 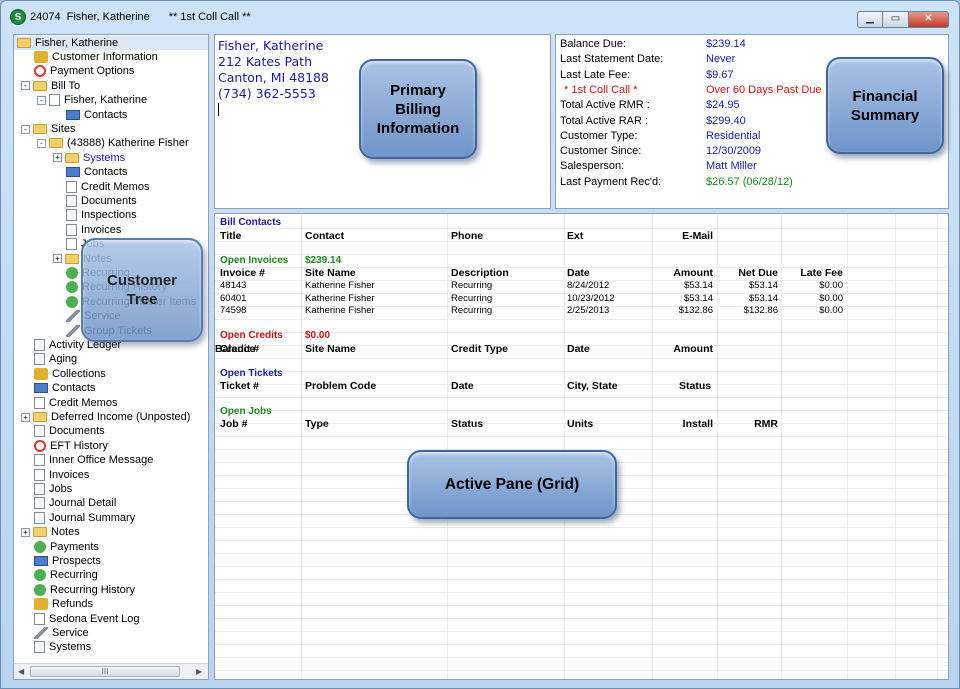 What do you see at coordinates (41, 561) in the screenshot?
I see `prospects-icon` at bounding box center [41, 561].